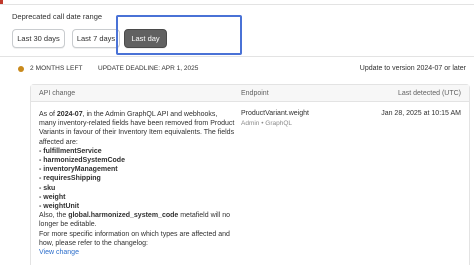 Image resolution: width=474 pixels, height=265 pixels. Describe the element at coordinates (412, 68) in the screenshot. I see `update-version-note: Update to version 2024-07 or later` at that location.